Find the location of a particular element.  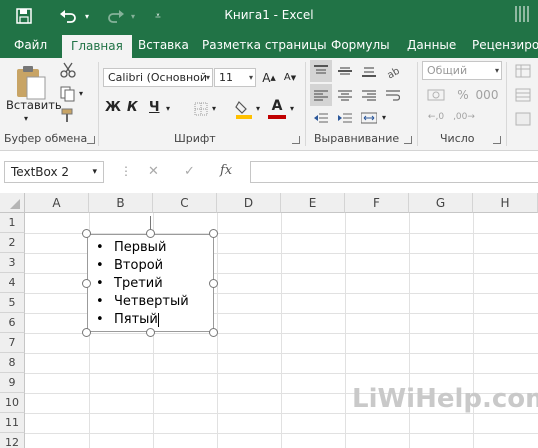

wrap-text-icon is located at coordinates (393, 95).